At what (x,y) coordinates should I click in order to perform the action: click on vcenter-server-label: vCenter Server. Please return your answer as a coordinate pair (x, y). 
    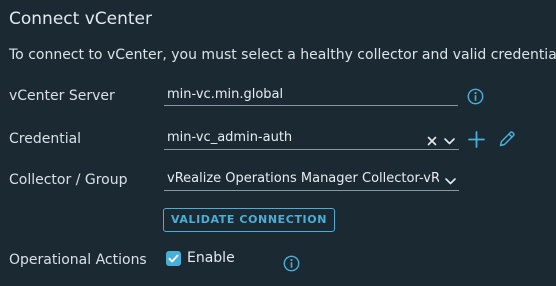
    Looking at the image, I should click on (62, 96).